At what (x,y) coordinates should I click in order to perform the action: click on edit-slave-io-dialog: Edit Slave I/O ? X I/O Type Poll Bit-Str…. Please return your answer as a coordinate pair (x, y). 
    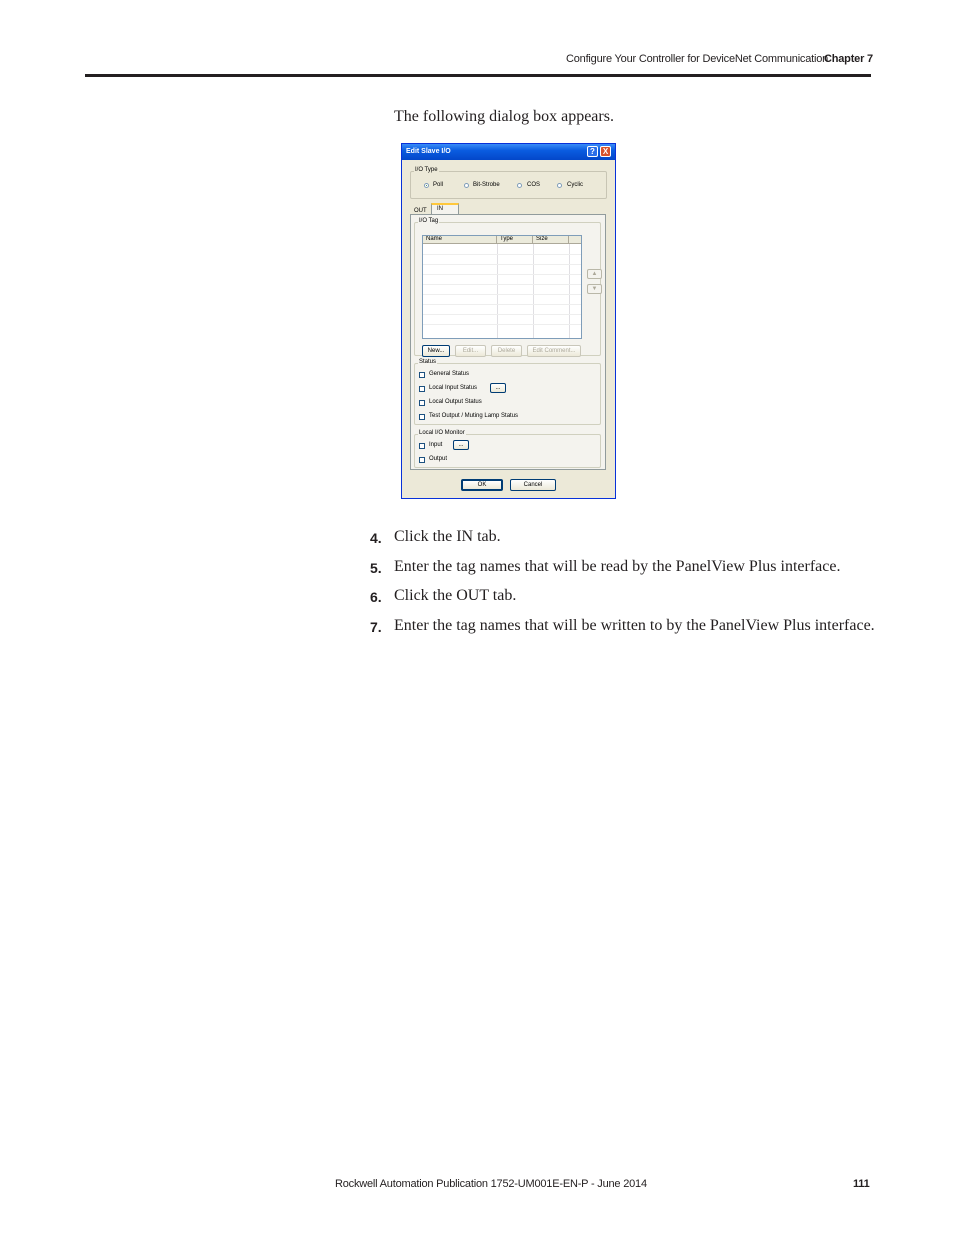
    Looking at the image, I should click on (508, 321).